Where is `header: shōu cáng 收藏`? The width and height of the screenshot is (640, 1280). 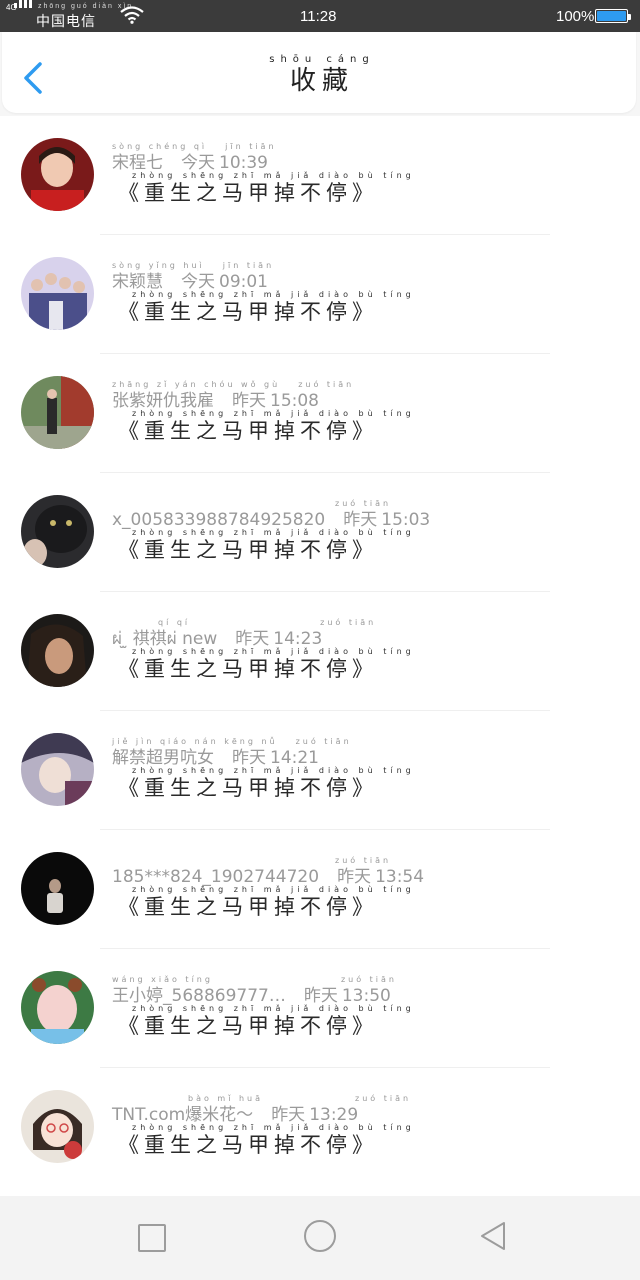
header: shōu cáng 收藏 is located at coordinates (320, 74).